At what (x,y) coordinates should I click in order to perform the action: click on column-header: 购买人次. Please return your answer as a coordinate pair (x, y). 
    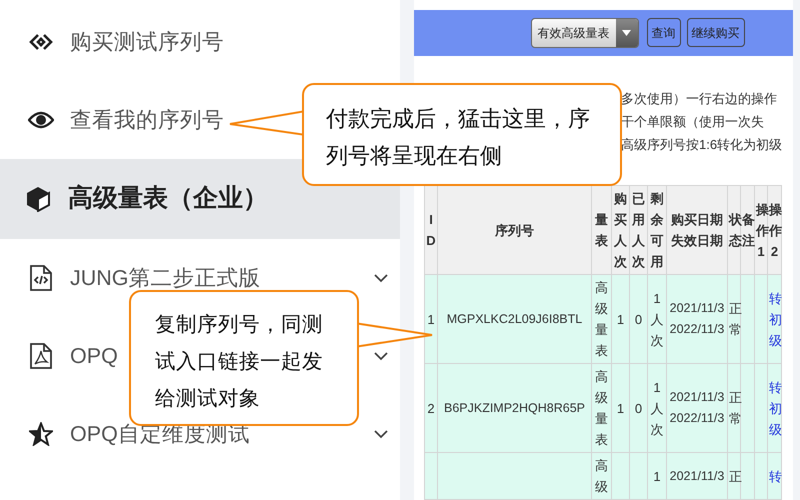
    Looking at the image, I should click on (621, 230).